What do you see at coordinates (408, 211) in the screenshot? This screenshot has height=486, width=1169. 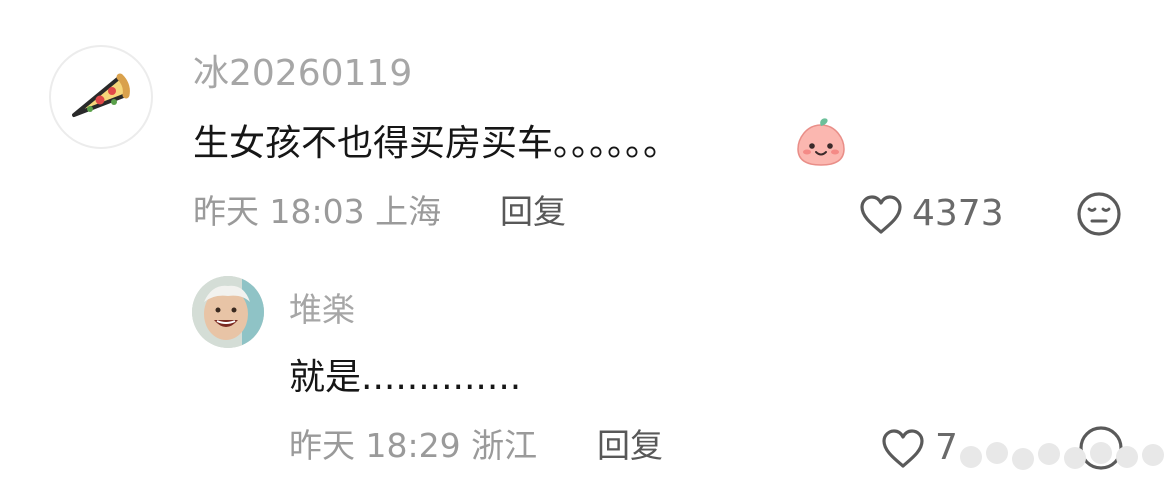 I see `comment-location: 上海` at bounding box center [408, 211].